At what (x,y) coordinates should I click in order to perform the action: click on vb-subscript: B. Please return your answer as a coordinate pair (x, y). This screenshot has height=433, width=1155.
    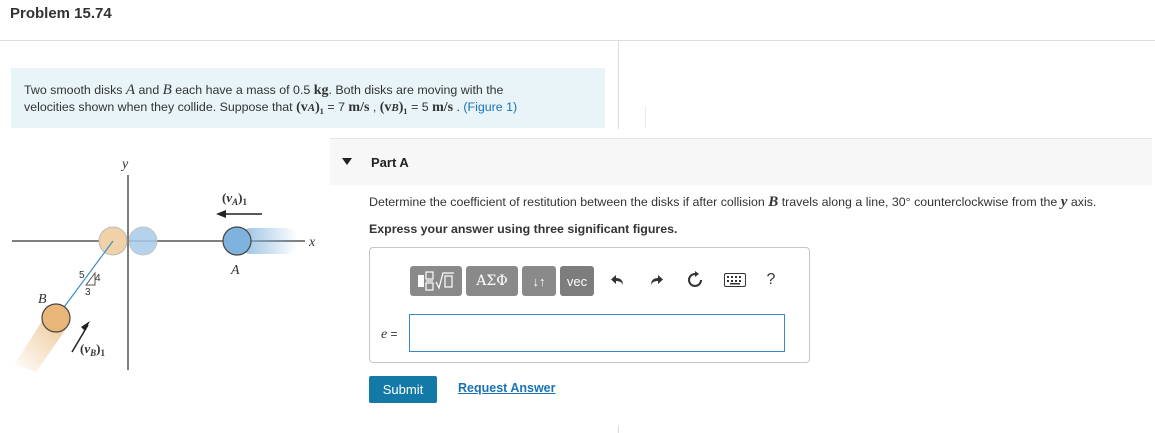
    Looking at the image, I should click on (395, 108).